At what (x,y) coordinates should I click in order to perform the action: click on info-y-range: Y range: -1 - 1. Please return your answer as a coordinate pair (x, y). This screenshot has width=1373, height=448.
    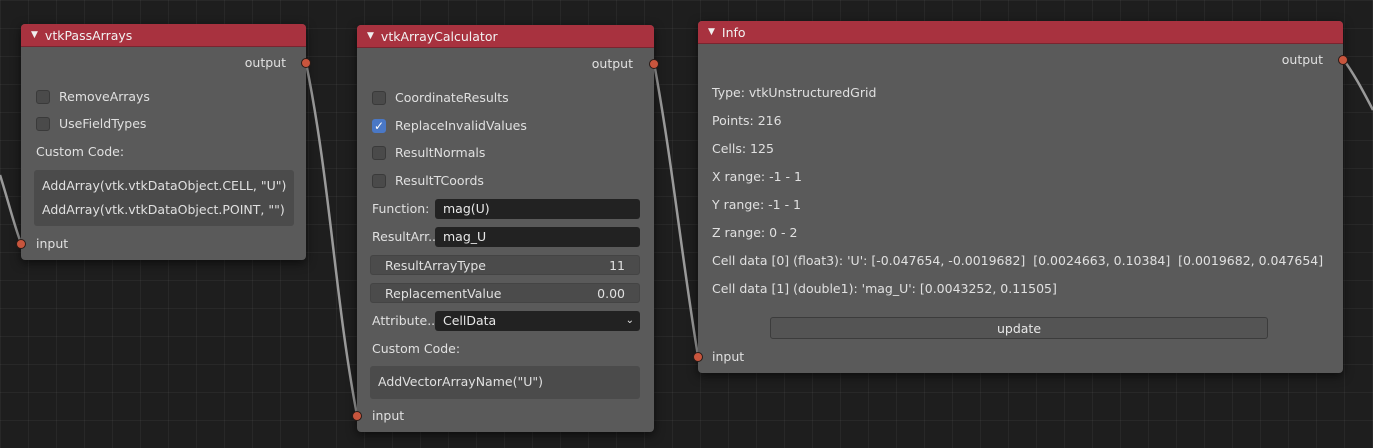
    Looking at the image, I should click on (757, 204).